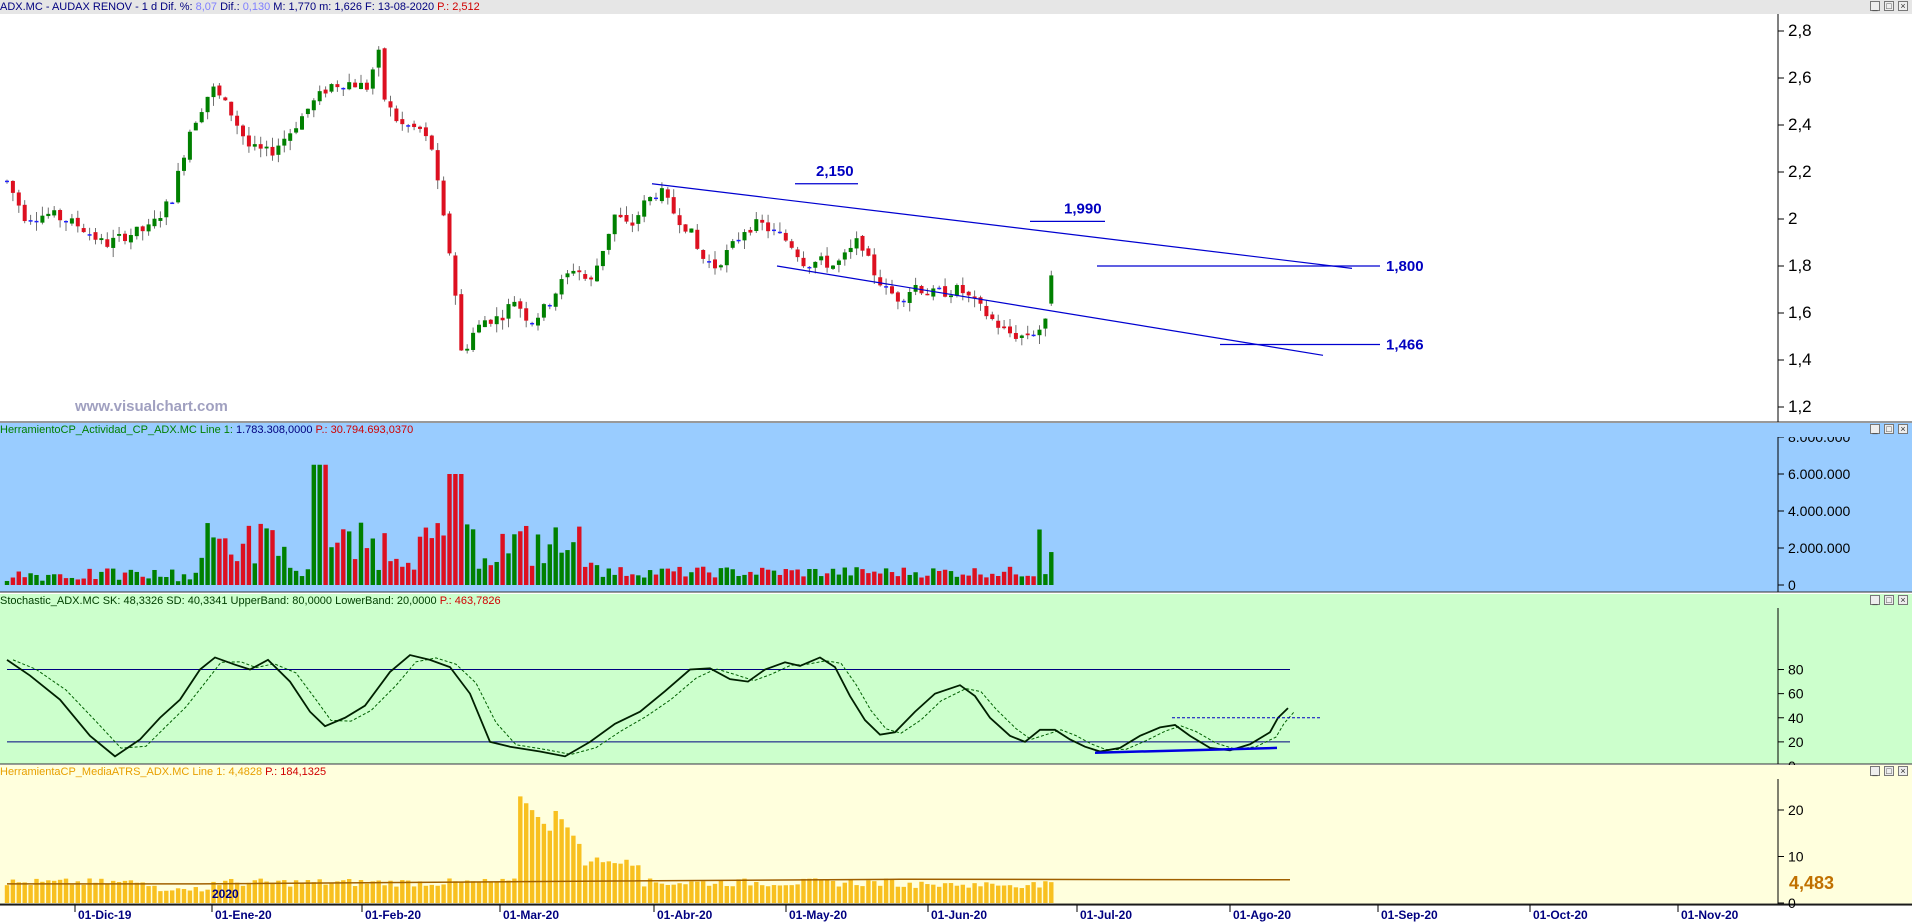 Image resolution: width=1912 pixels, height=922 pixels. What do you see at coordinates (1800, 265) in the screenshot?
I see `price-tick-label: 1,8` at bounding box center [1800, 265].